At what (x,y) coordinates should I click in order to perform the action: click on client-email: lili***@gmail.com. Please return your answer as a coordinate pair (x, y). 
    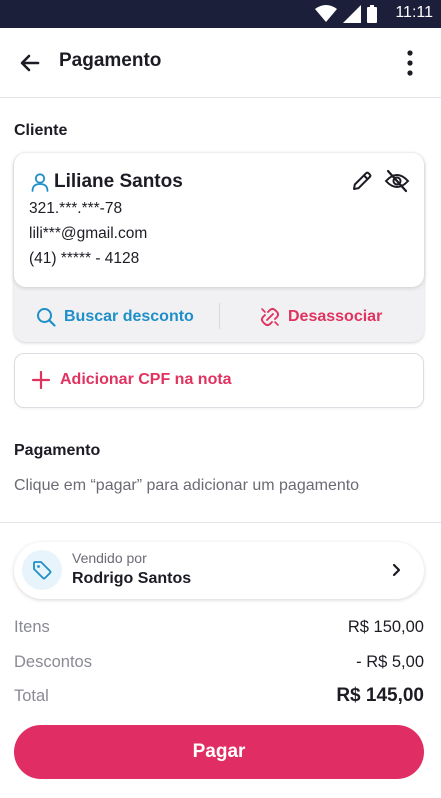
    Looking at the image, I should click on (88, 233).